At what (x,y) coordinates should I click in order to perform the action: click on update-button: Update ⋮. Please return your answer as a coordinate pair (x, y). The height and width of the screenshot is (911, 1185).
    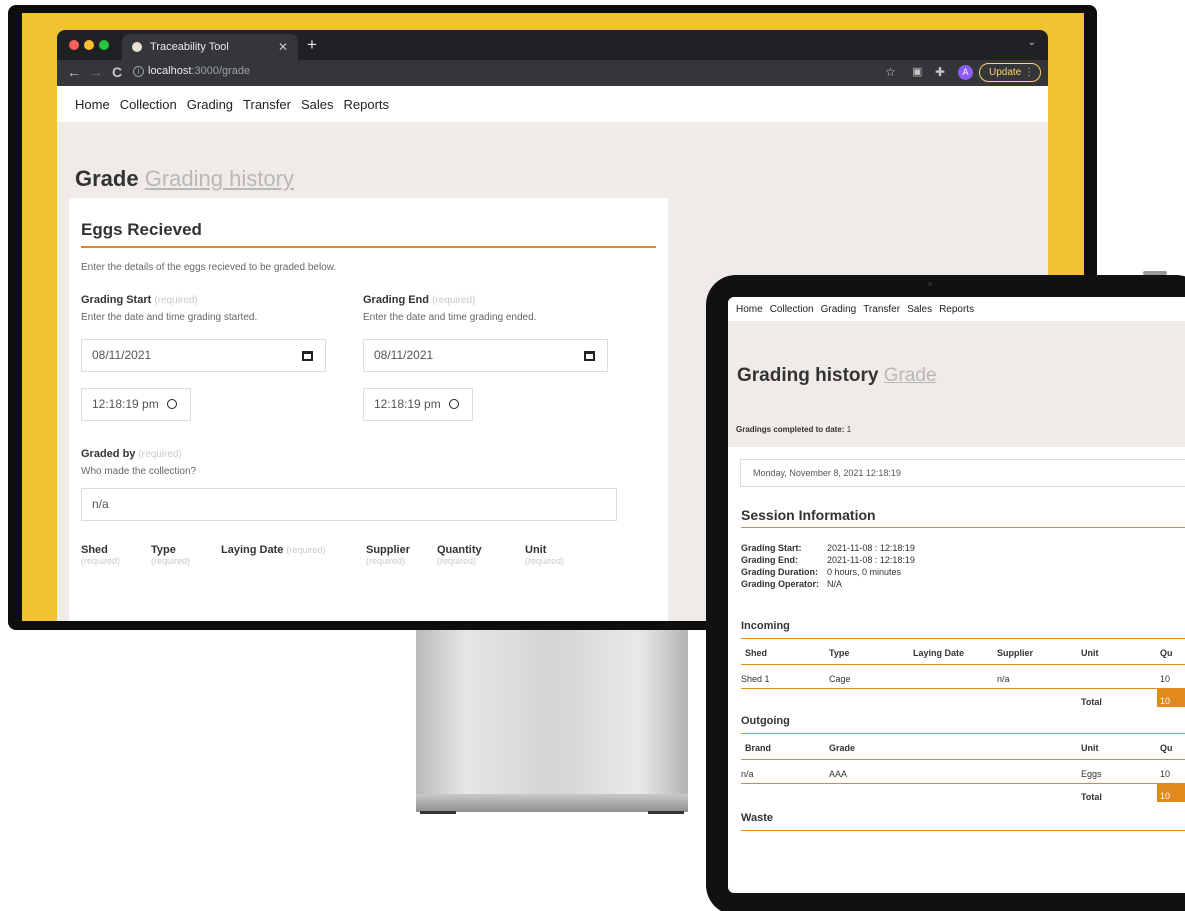
    Looking at the image, I should click on (1010, 72).